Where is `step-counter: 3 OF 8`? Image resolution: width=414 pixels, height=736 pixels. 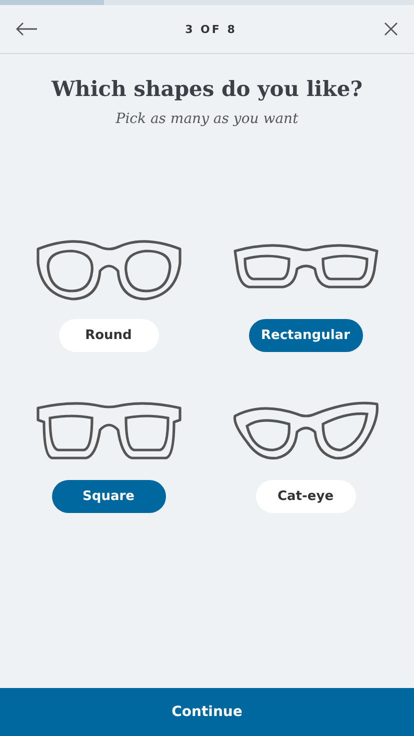
step-counter: 3 OF 8 is located at coordinates (211, 29).